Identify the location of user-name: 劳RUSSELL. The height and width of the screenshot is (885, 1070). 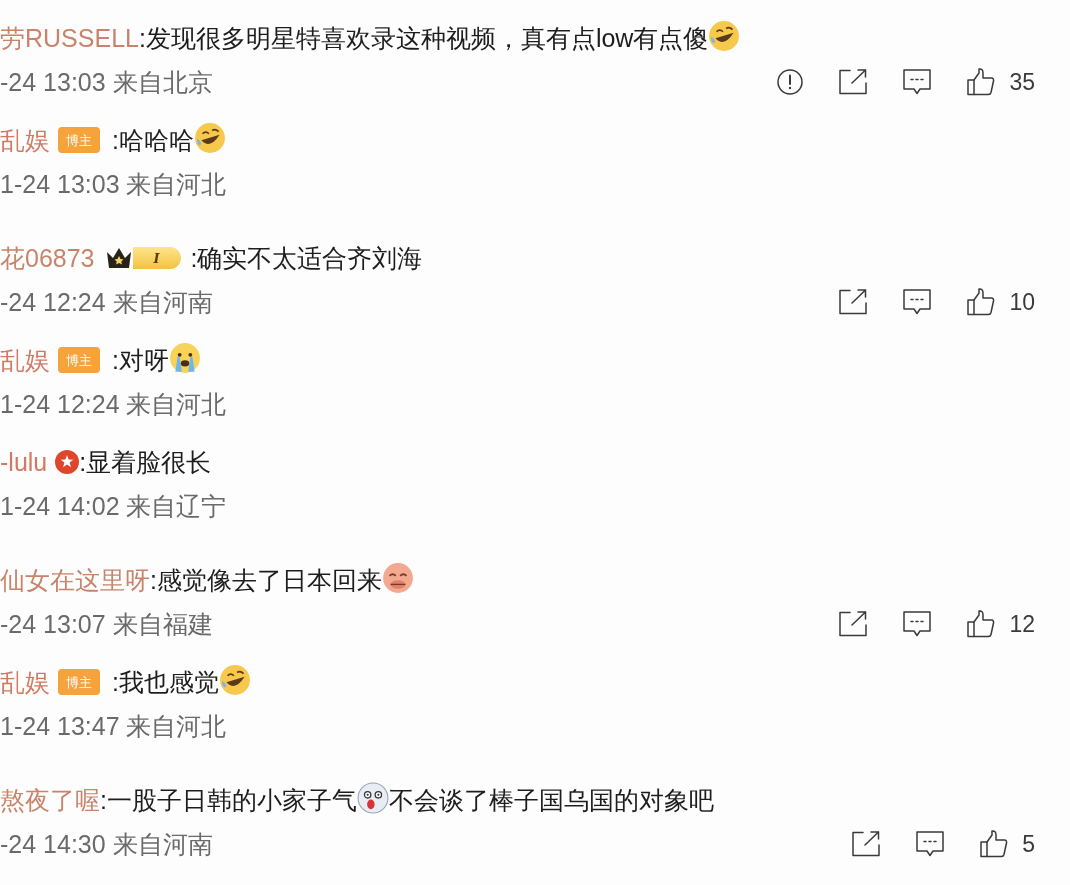
(69, 38).